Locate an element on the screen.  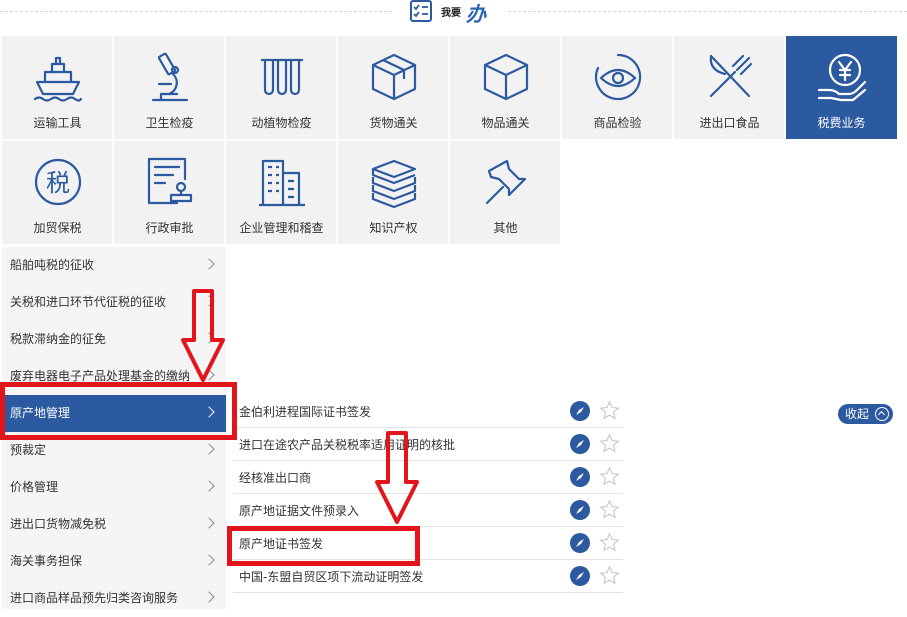
tile-enterprise-management: 企业管理和稽查 is located at coordinates (281, 193).